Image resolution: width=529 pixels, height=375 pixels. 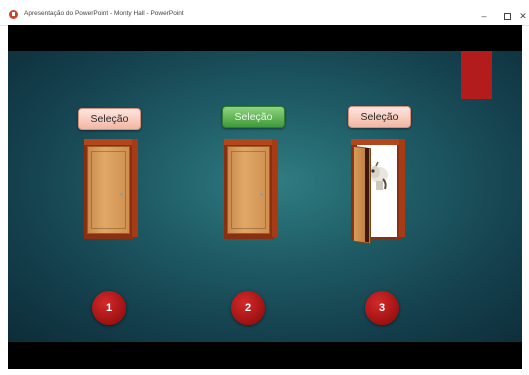 I want to click on door-number-2: 2, so click(x=248, y=308).